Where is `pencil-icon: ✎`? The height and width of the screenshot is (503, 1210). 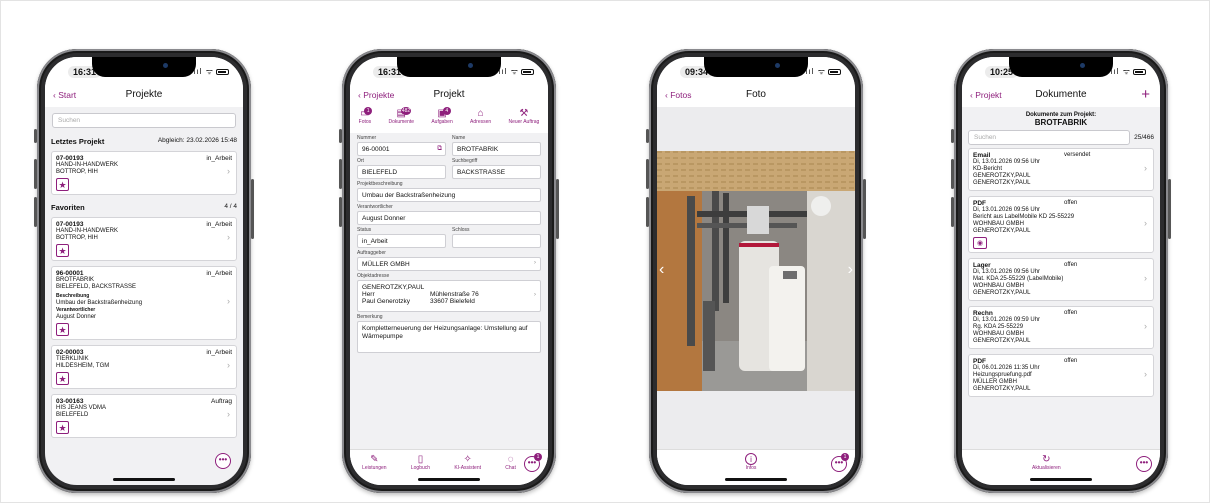
pencil-icon: ✎ is located at coordinates (374, 459).